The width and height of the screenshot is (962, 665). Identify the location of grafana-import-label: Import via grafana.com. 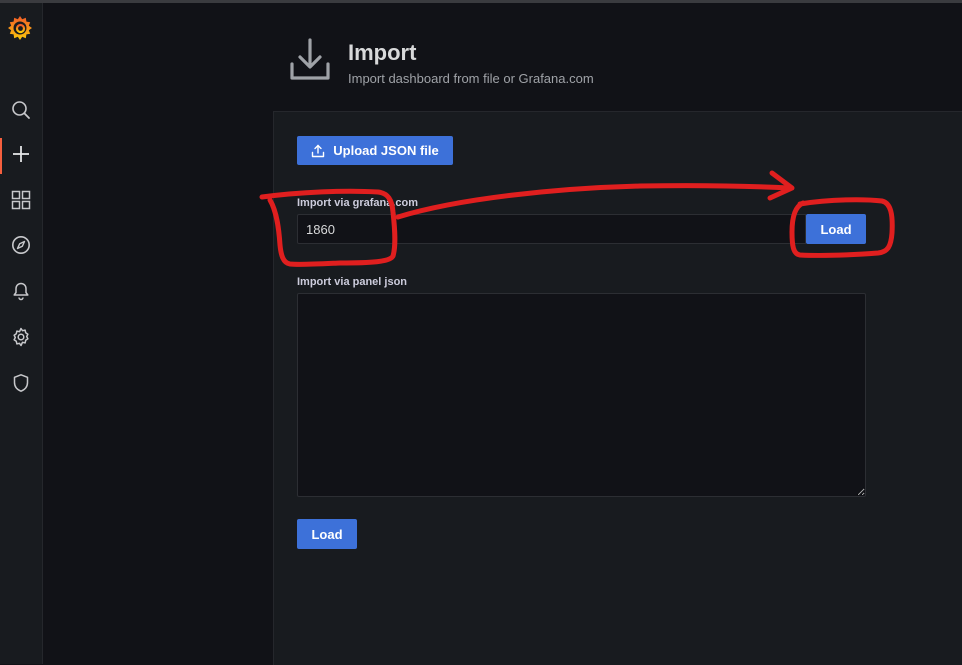
(358, 203).